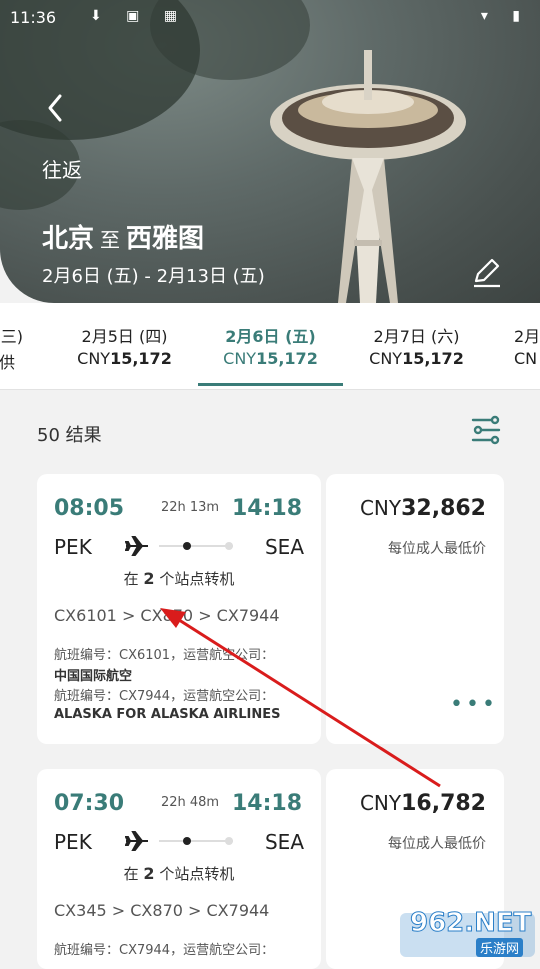 This screenshot has height=969, width=540. I want to click on tab-date: 2月6日 (五), so click(270, 336).